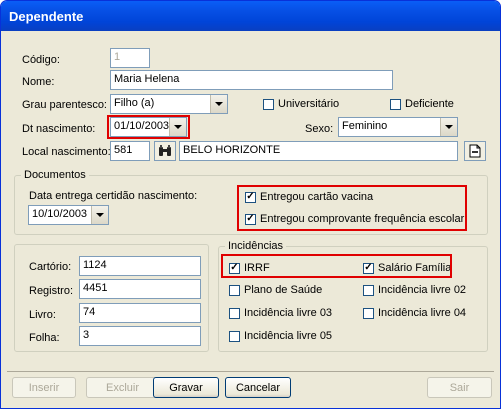  I want to click on incidencia-livre-04-checkbox: Incidência livre 04, so click(414, 313).